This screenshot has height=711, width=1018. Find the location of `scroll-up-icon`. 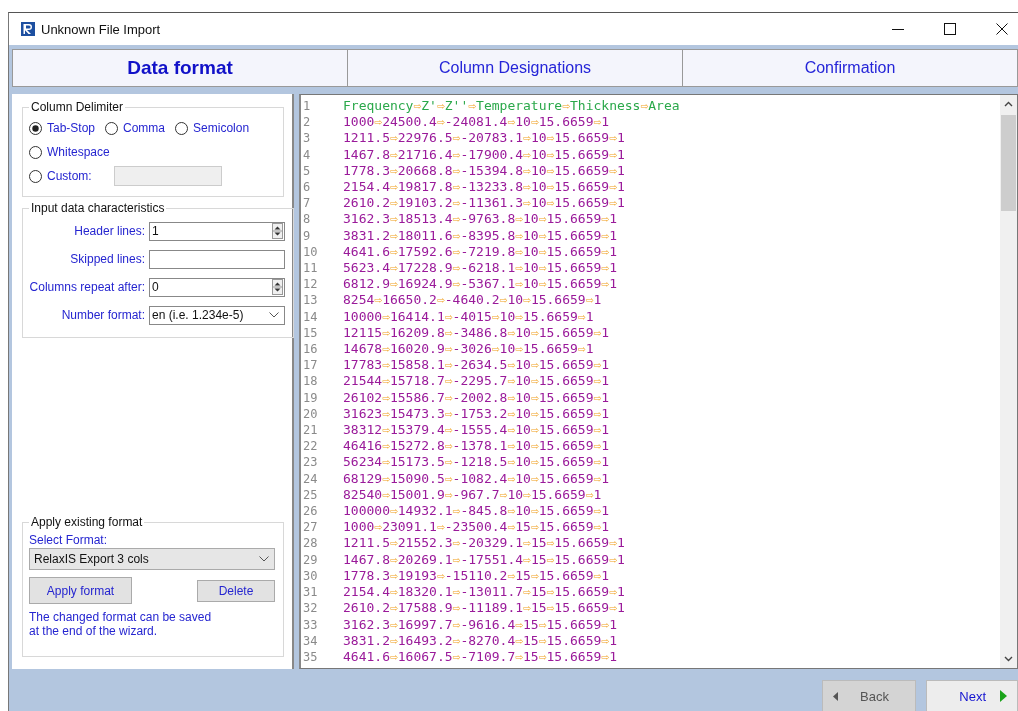

scroll-up-icon is located at coordinates (1008, 104).